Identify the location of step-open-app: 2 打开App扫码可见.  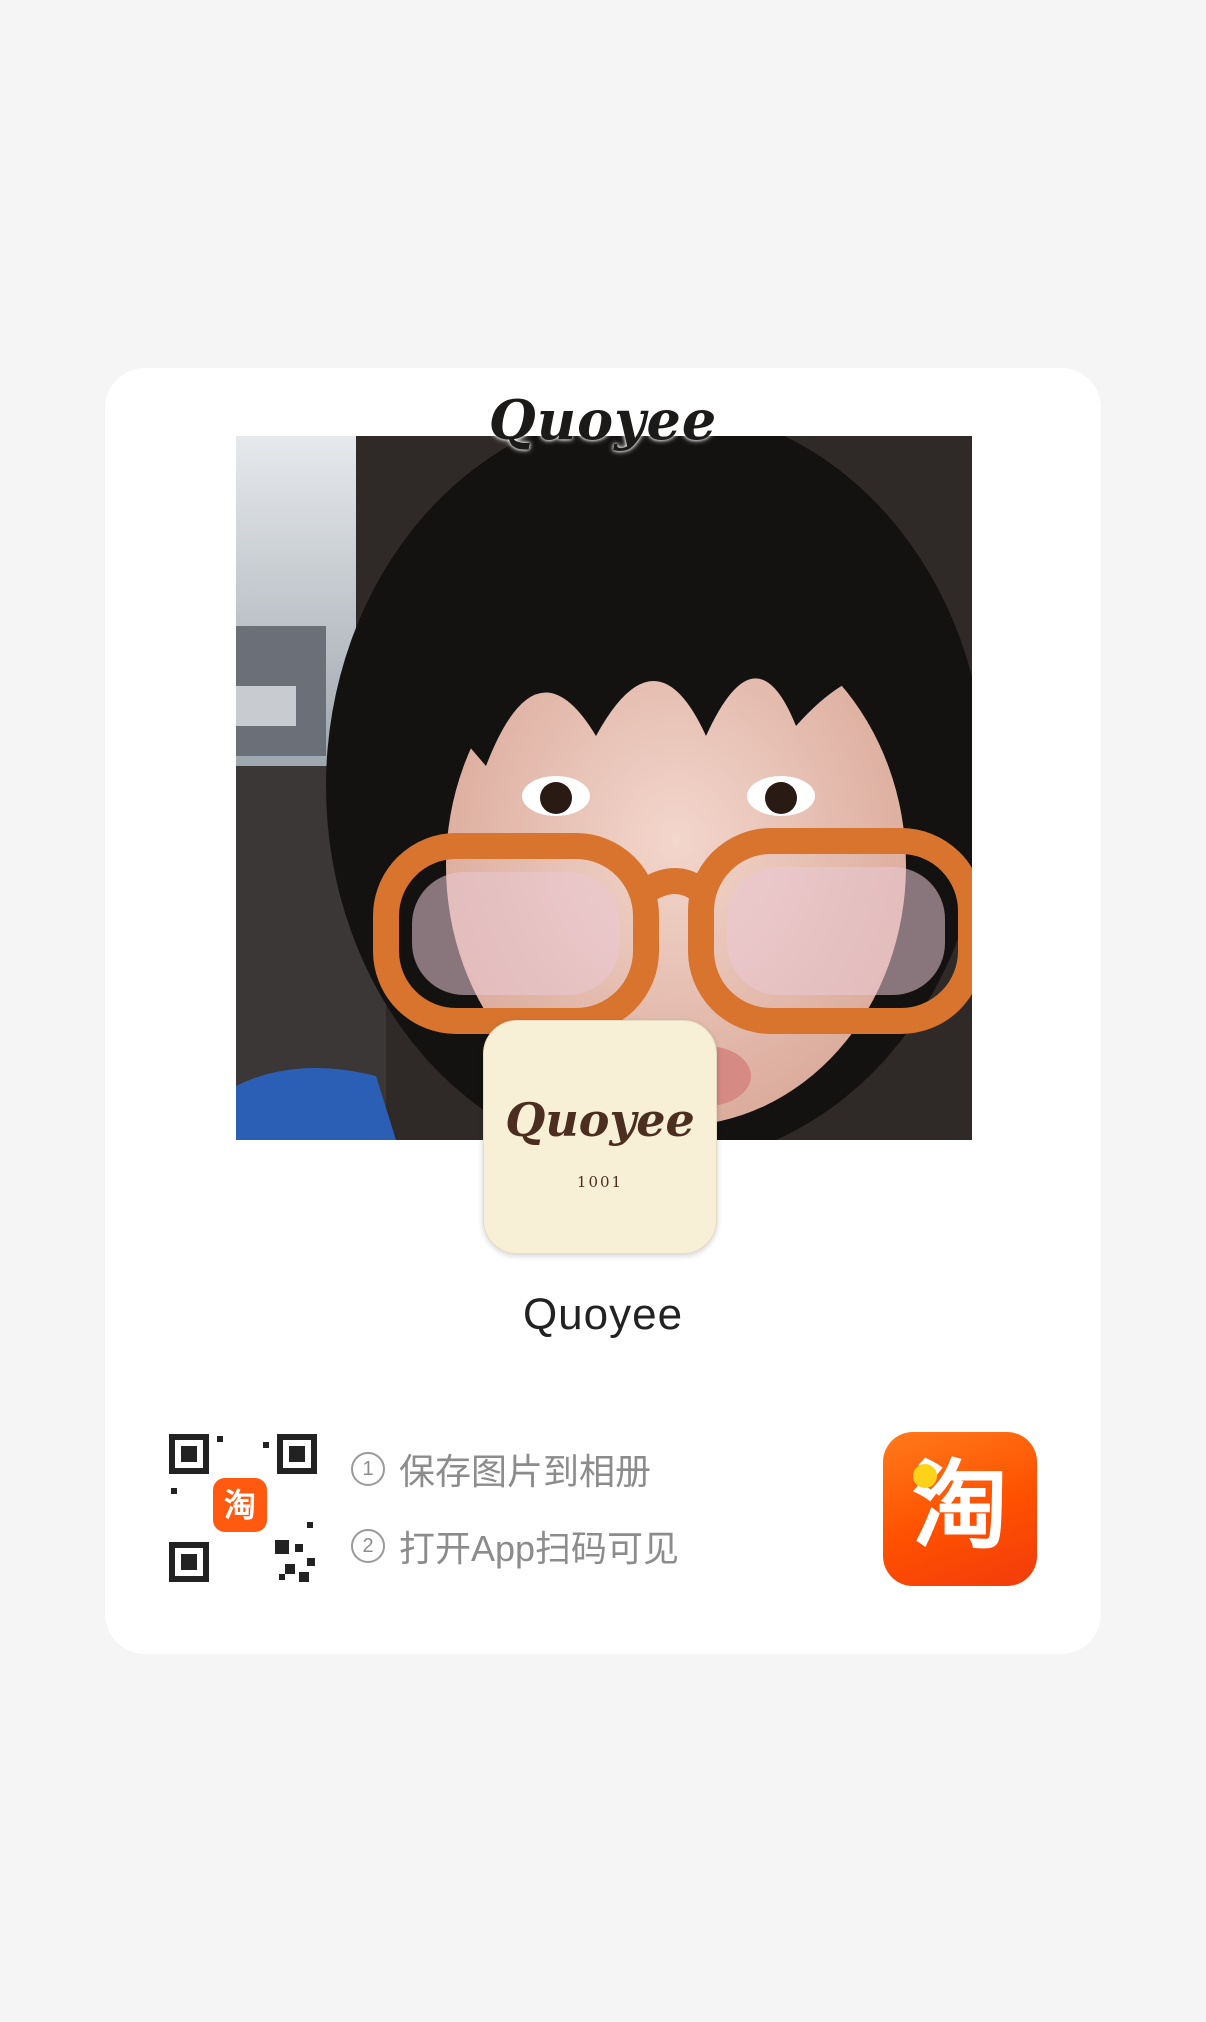
(515, 1546).